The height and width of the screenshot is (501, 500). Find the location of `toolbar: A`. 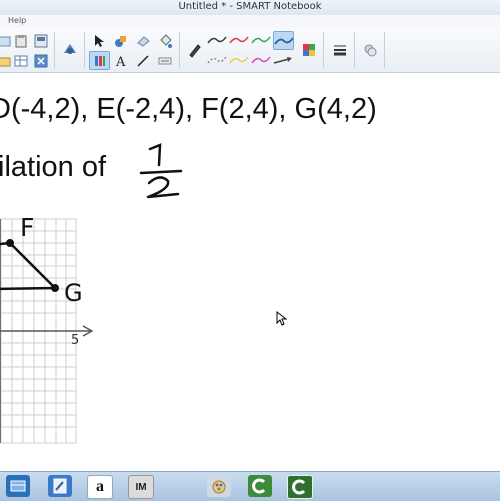

toolbar: A is located at coordinates (250, 50).